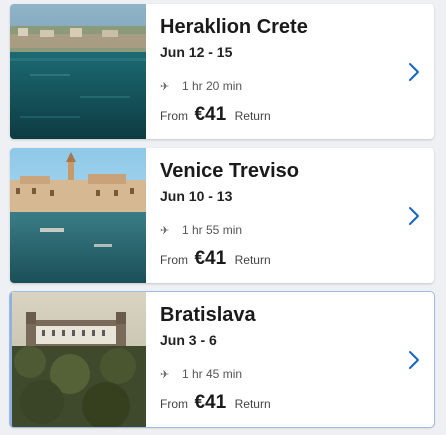  I want to click on flight-duration: ✈ 1 hr 45 min, so click(201, 374).